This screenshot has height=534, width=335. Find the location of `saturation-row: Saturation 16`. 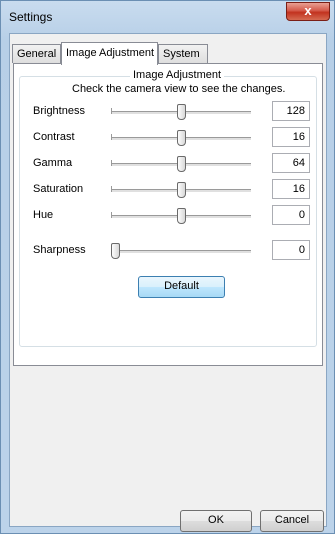

saturation-row: Saturation 16 is located at coordinates (169, 191).